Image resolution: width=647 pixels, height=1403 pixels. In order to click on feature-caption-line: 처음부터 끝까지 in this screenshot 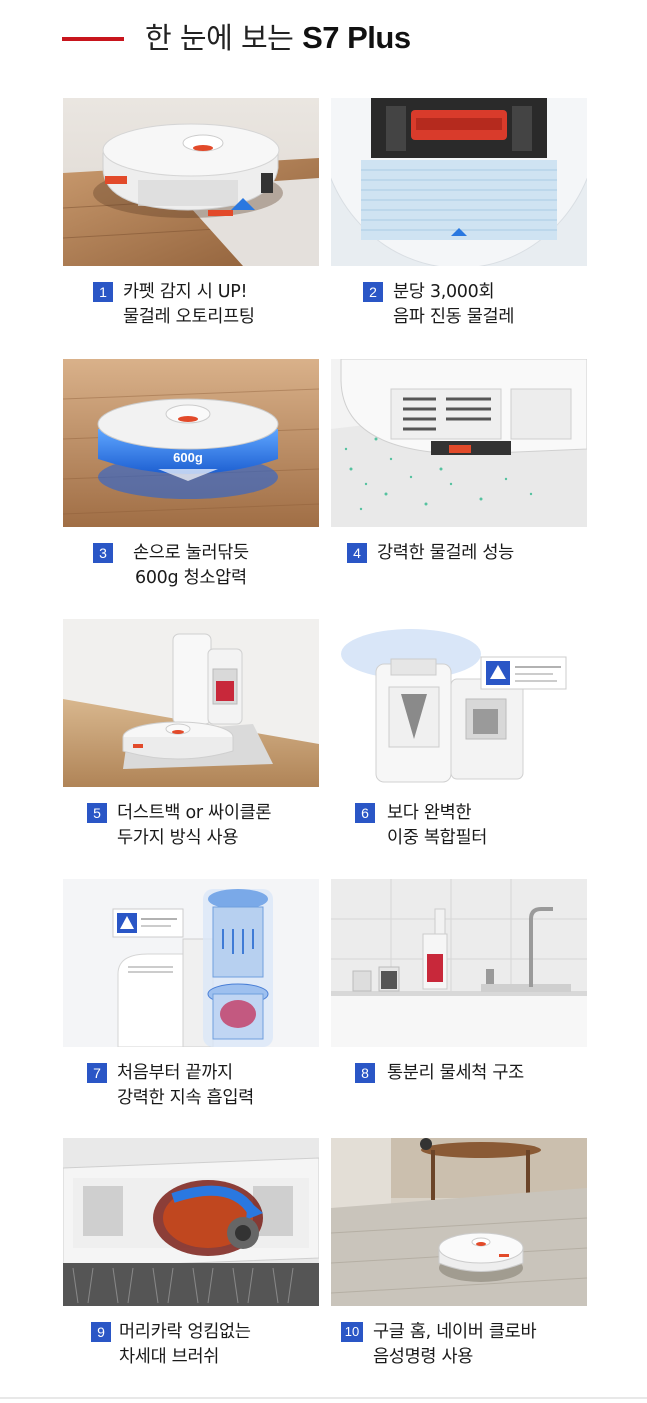, I will do `click(175, 1073)`.